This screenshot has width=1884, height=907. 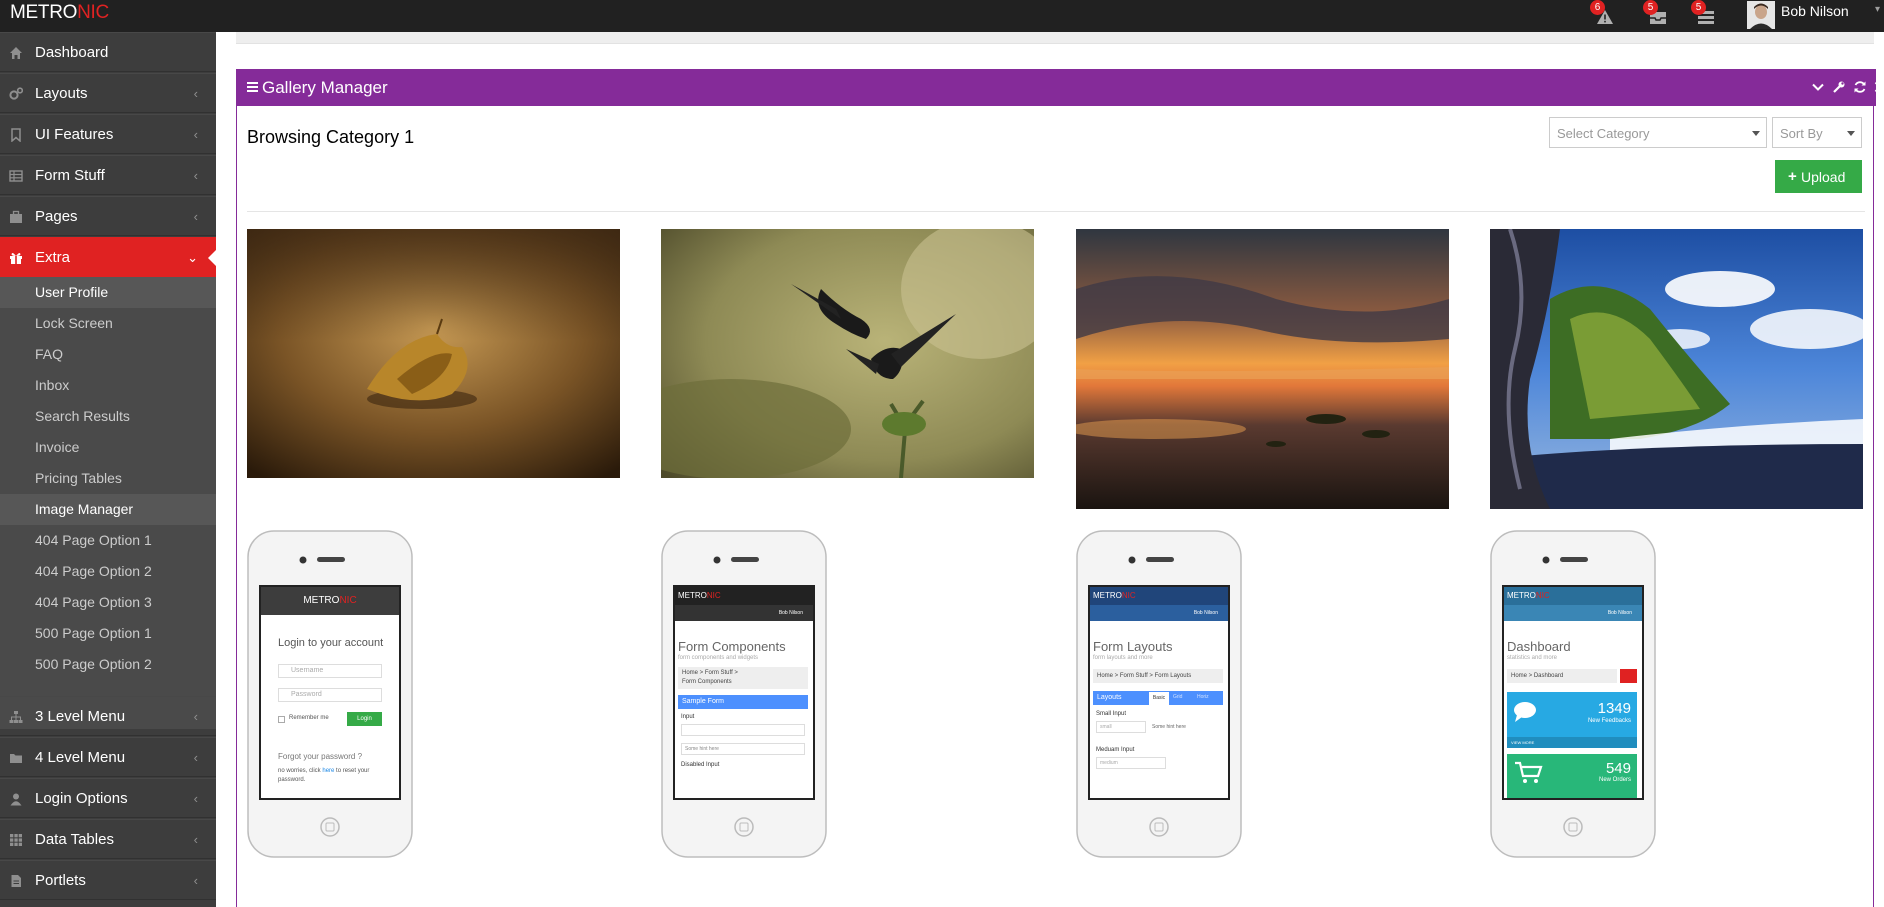 What do you see at coordinates (108, 216) in the screenshot?
I see `sidebar-item-pages: Pages ‹` at bounding box center [108, 216].